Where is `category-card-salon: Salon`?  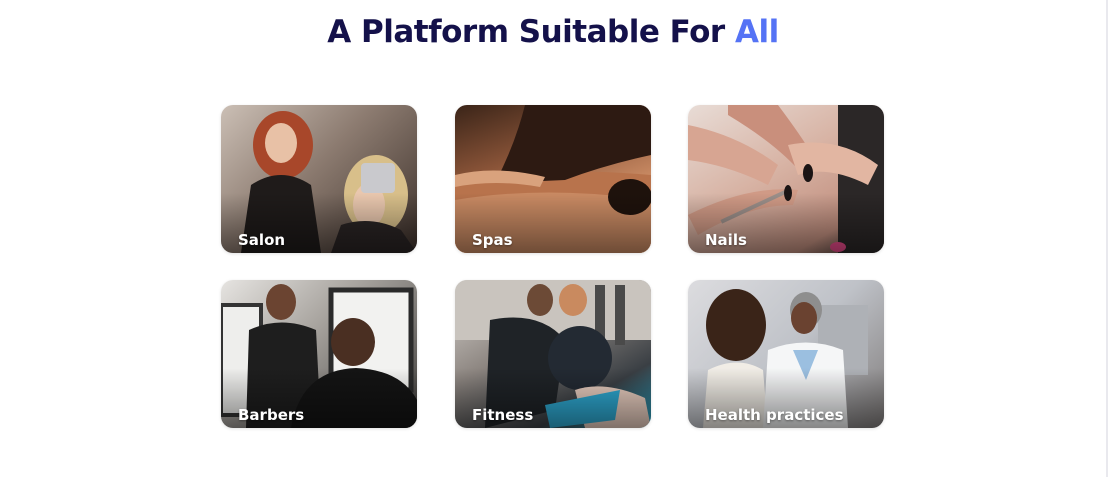
category-card-salon: Salon is located at coordinates (319, 179).